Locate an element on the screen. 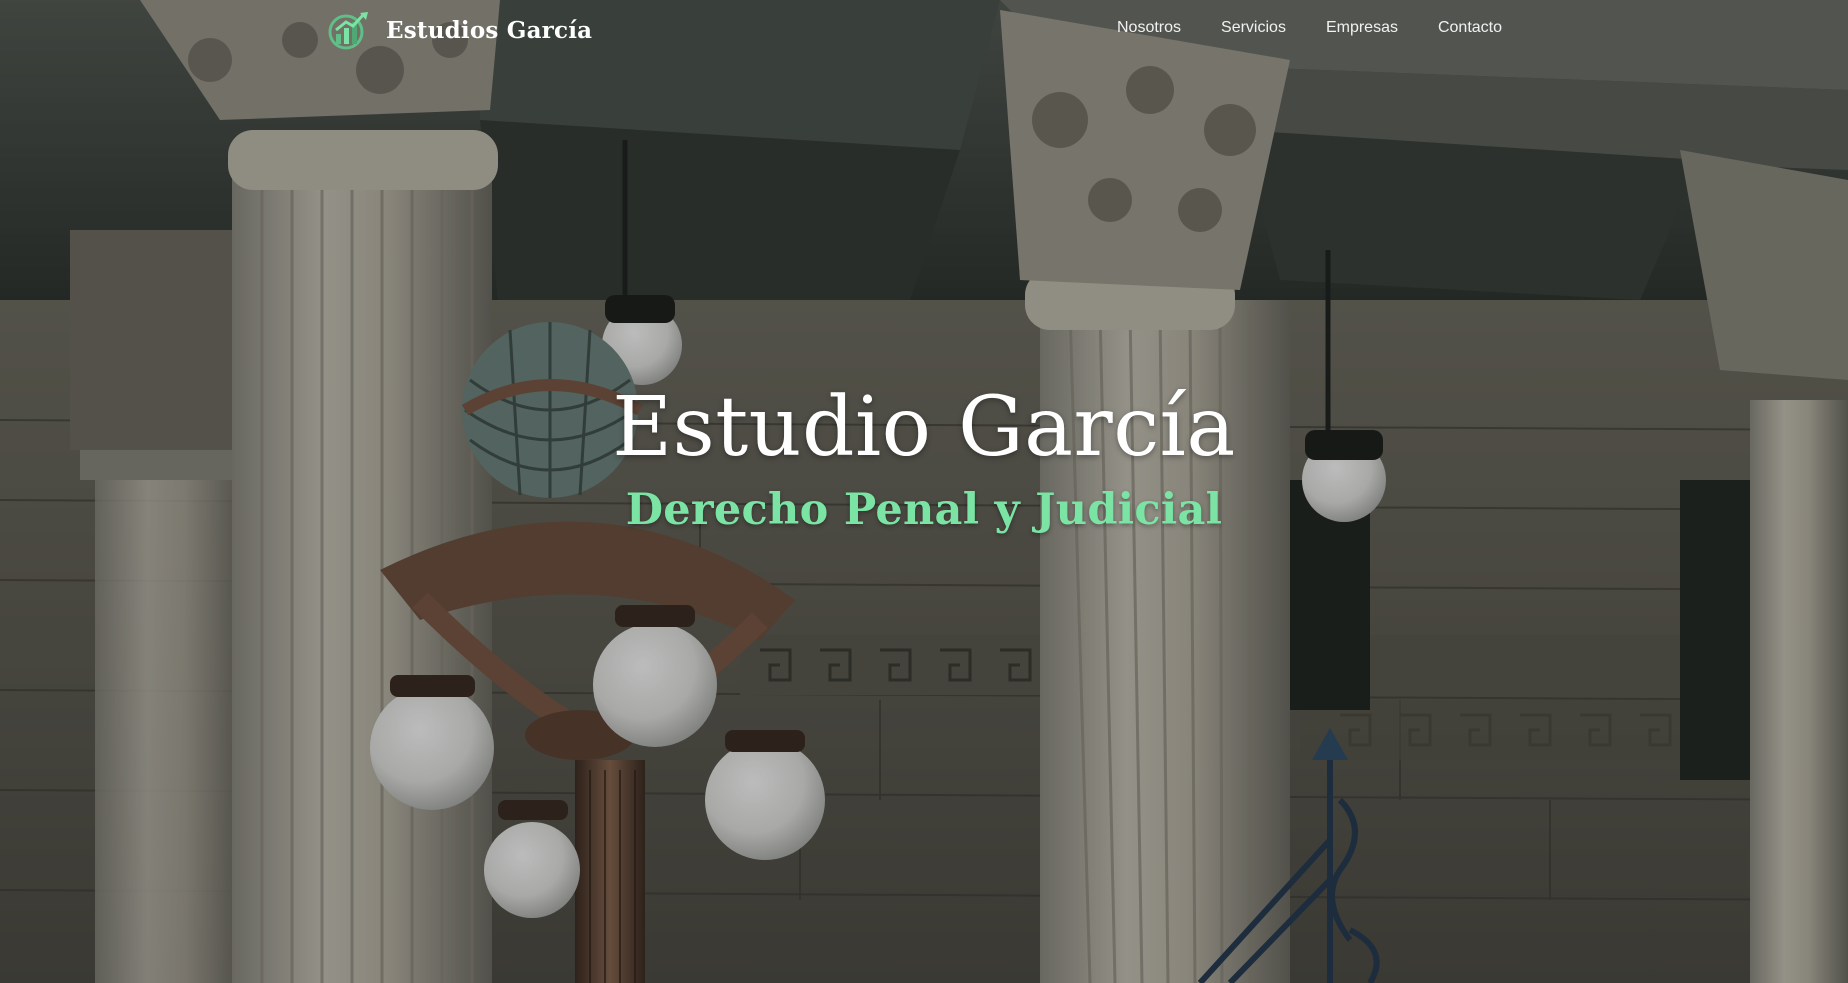 The width and height of the screenshot is (1848, 983). hero-title: Estudio García is located at coordinates (924, 427).